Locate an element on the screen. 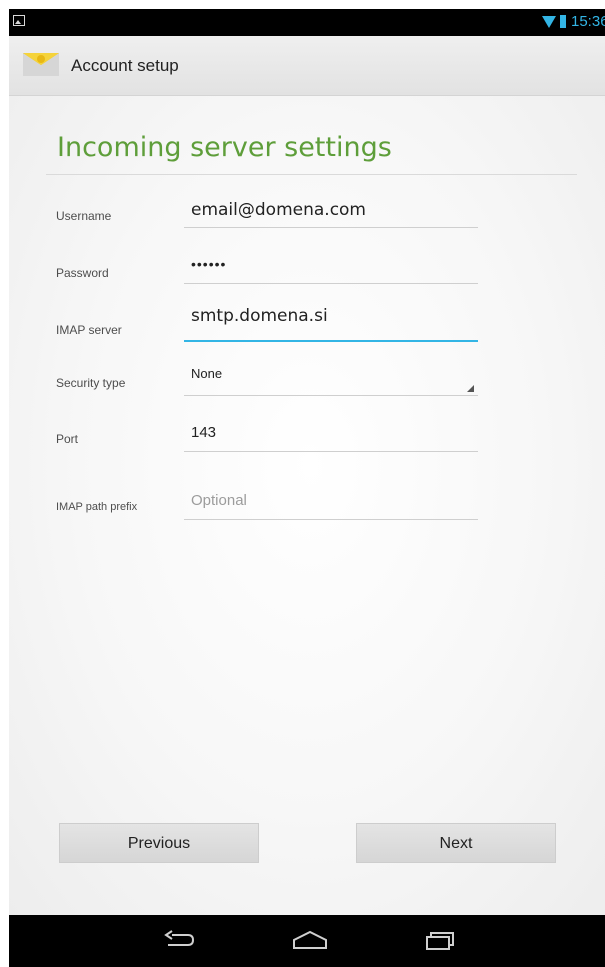 This screenshot has height=967, width=605. security-type-select: None is located at coordinates (331, 381).